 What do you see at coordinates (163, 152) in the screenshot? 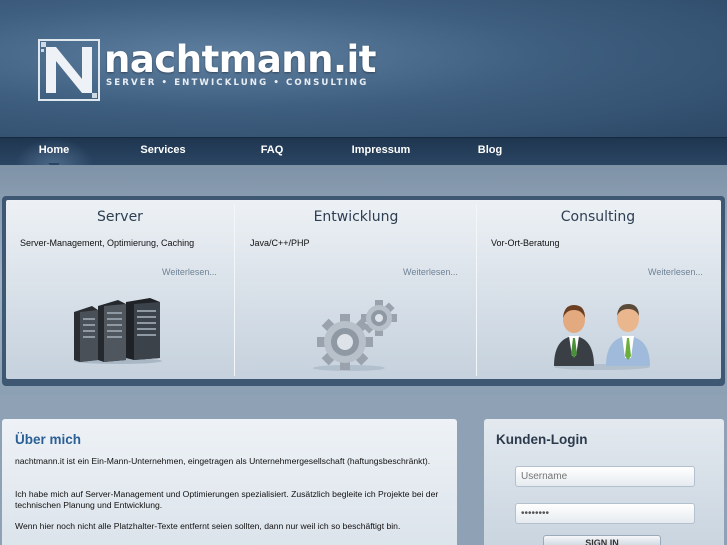
I see `nav-item-services: Services` at bounding box center [163, 152].